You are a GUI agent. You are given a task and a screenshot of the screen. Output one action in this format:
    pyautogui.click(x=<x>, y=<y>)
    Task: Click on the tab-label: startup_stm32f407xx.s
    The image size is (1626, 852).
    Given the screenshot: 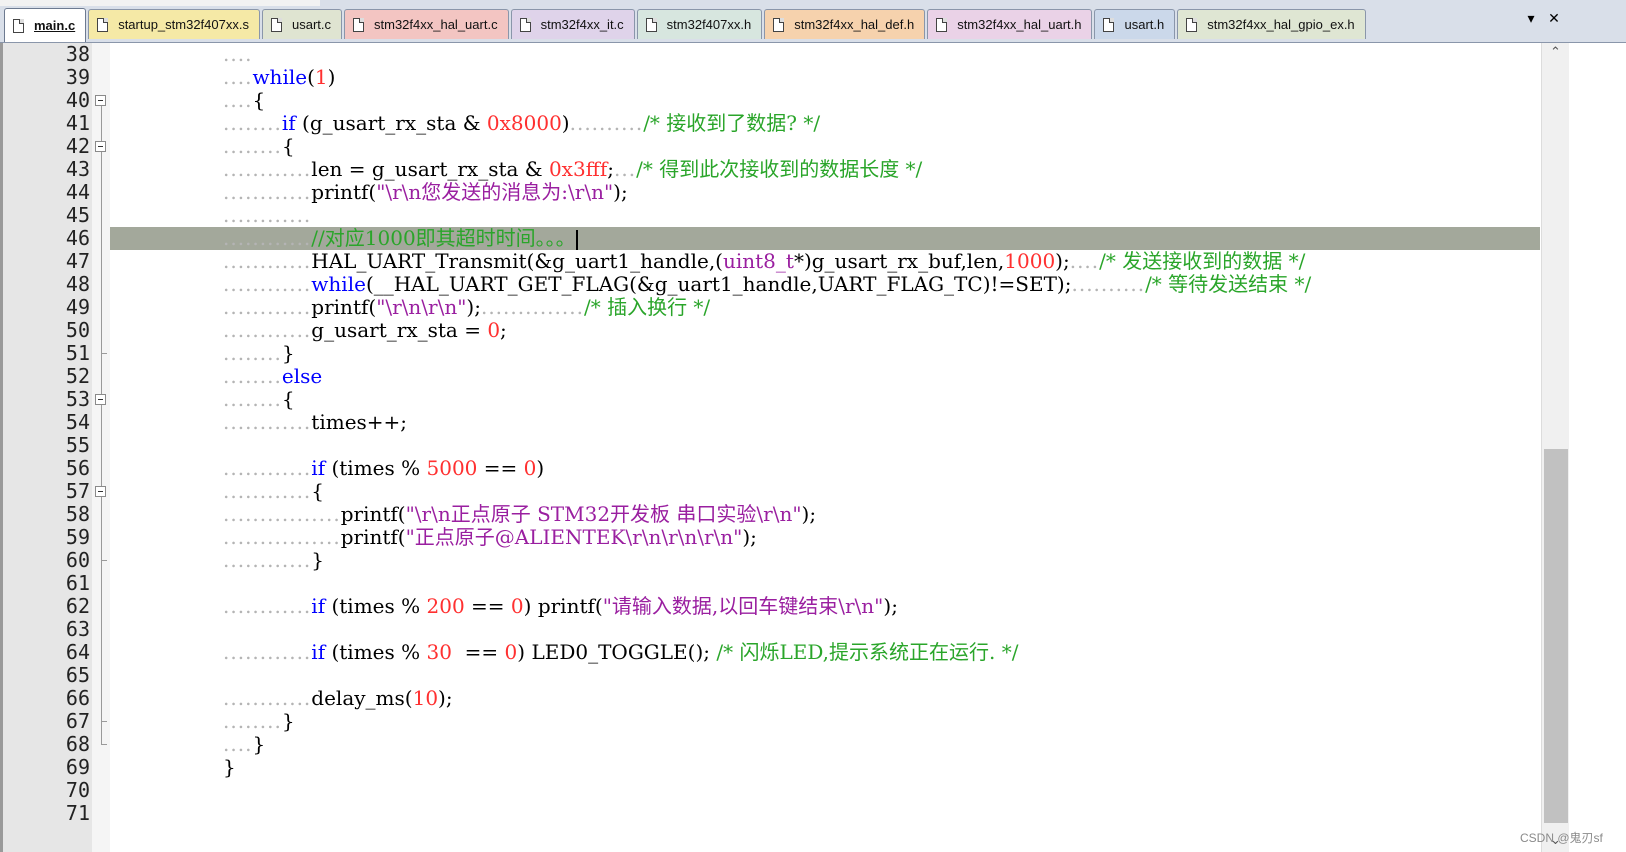 What is the action you would take?
    pyautogui.click(x=183, y=24)
    